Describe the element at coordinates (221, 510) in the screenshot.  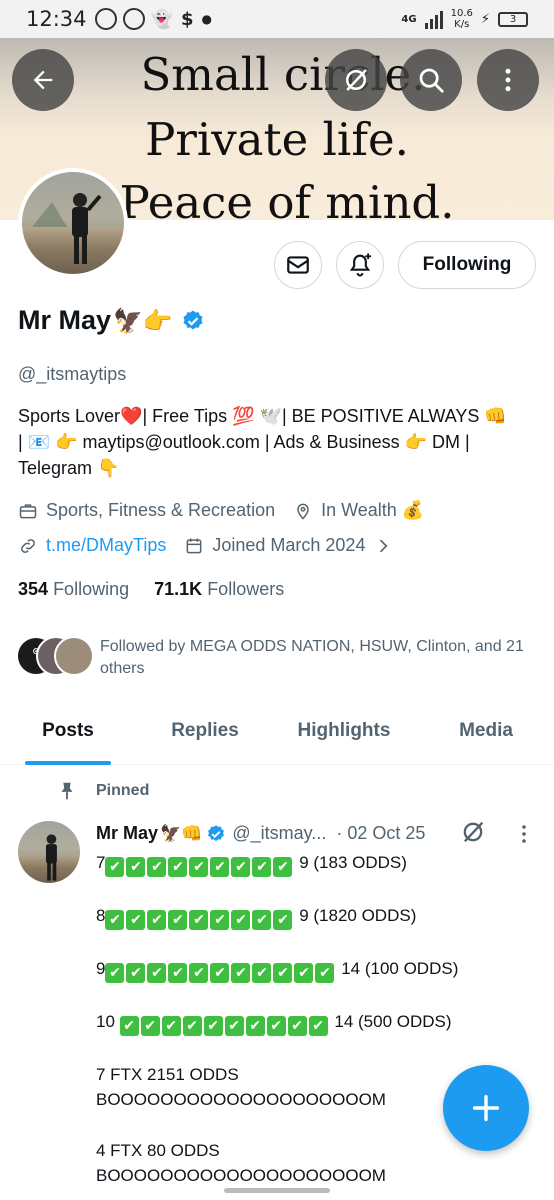
I see `profile-meta-row-1: Sports, Fitness & Recreation In Wealth 💰` at that location.